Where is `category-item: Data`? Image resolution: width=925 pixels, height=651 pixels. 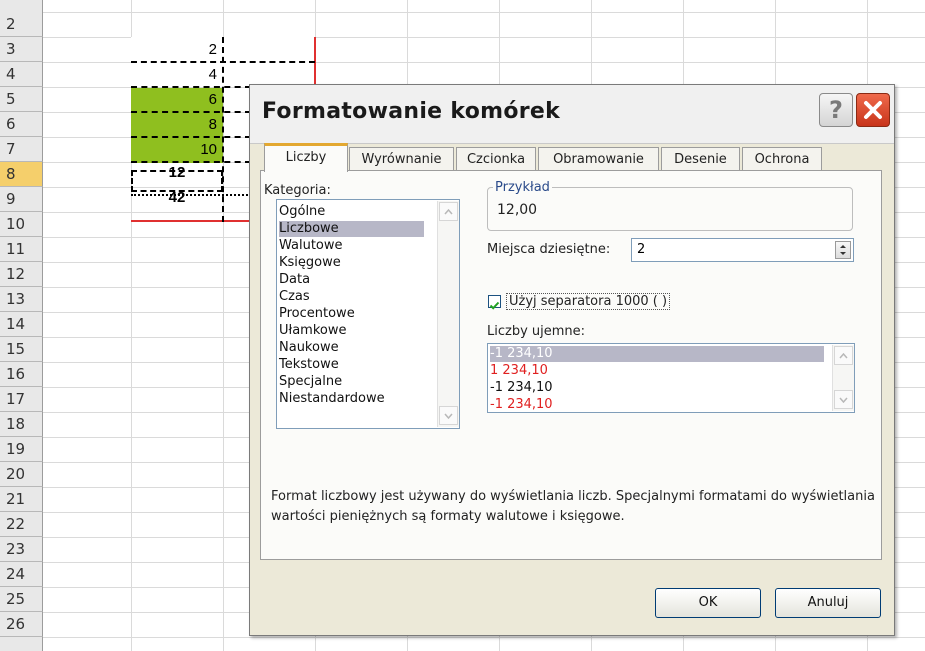 category-item: Data is located at coordinates (294, 280).